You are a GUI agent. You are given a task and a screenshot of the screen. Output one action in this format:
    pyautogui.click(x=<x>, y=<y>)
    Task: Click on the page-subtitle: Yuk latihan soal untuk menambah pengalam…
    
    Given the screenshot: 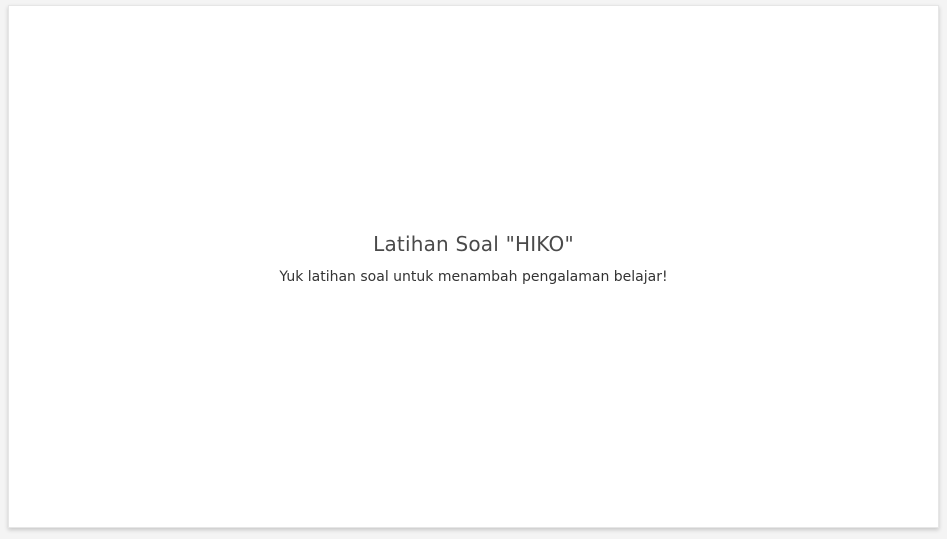 What is the action you would take?
    pyautogui.click(x=473, y=277)
    